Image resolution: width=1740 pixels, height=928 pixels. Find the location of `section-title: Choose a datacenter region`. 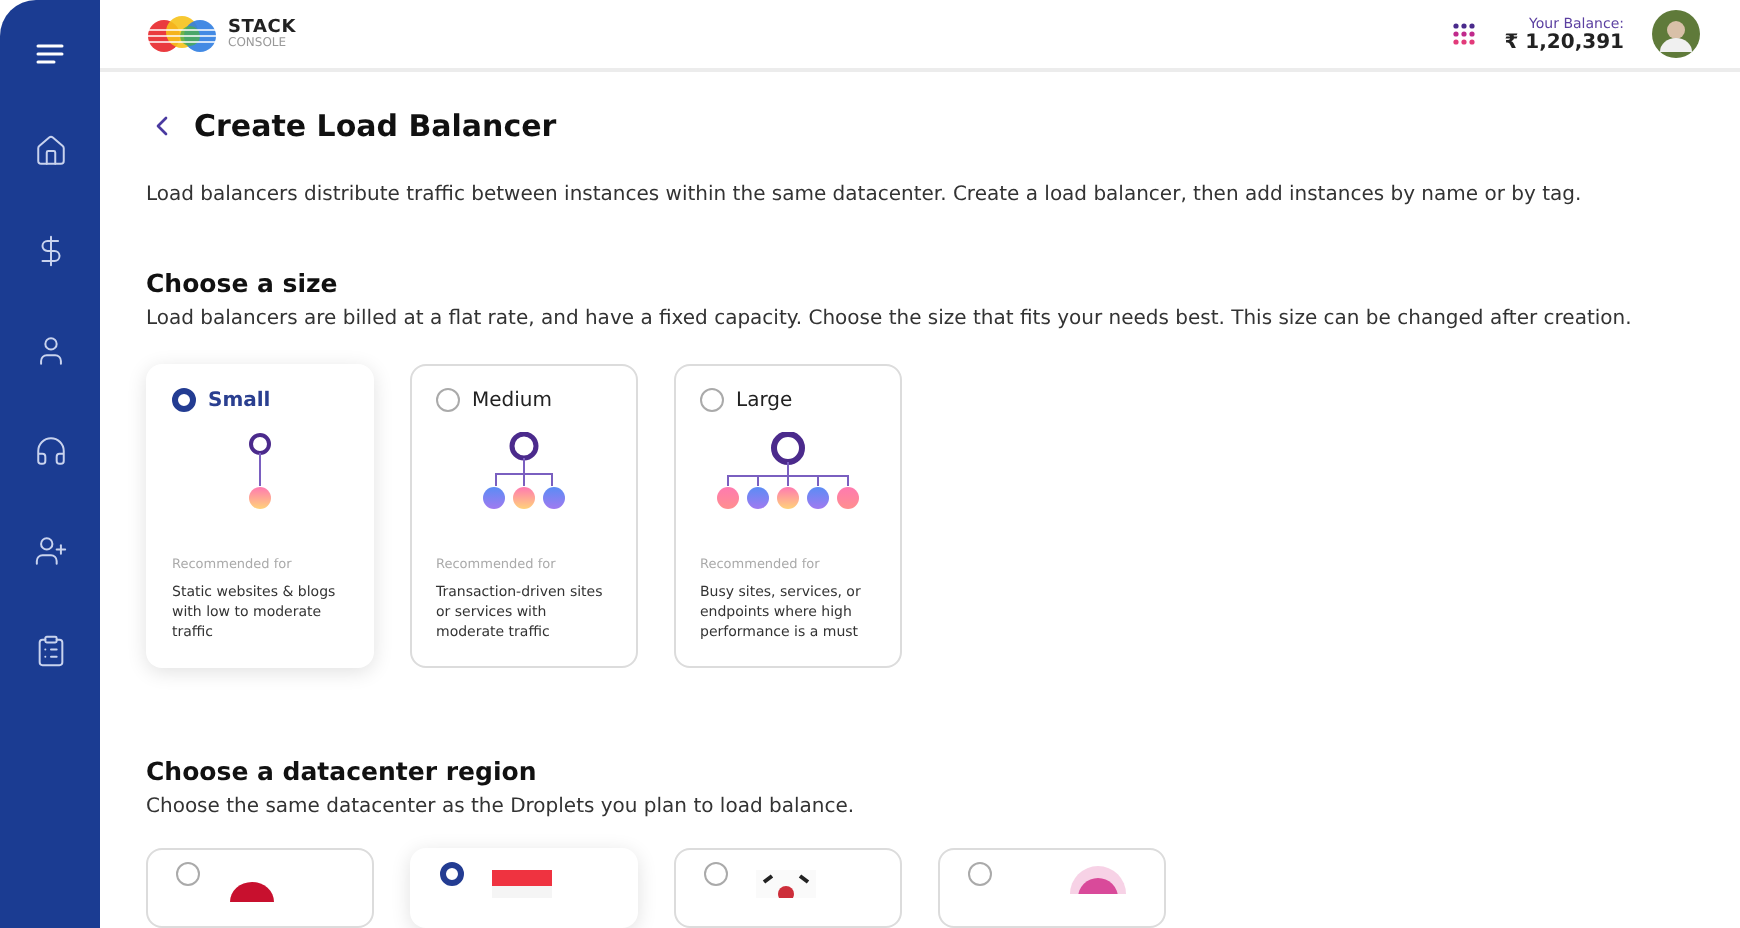

section-title: Choose a datacenter region is located at coordinates (342, 771).